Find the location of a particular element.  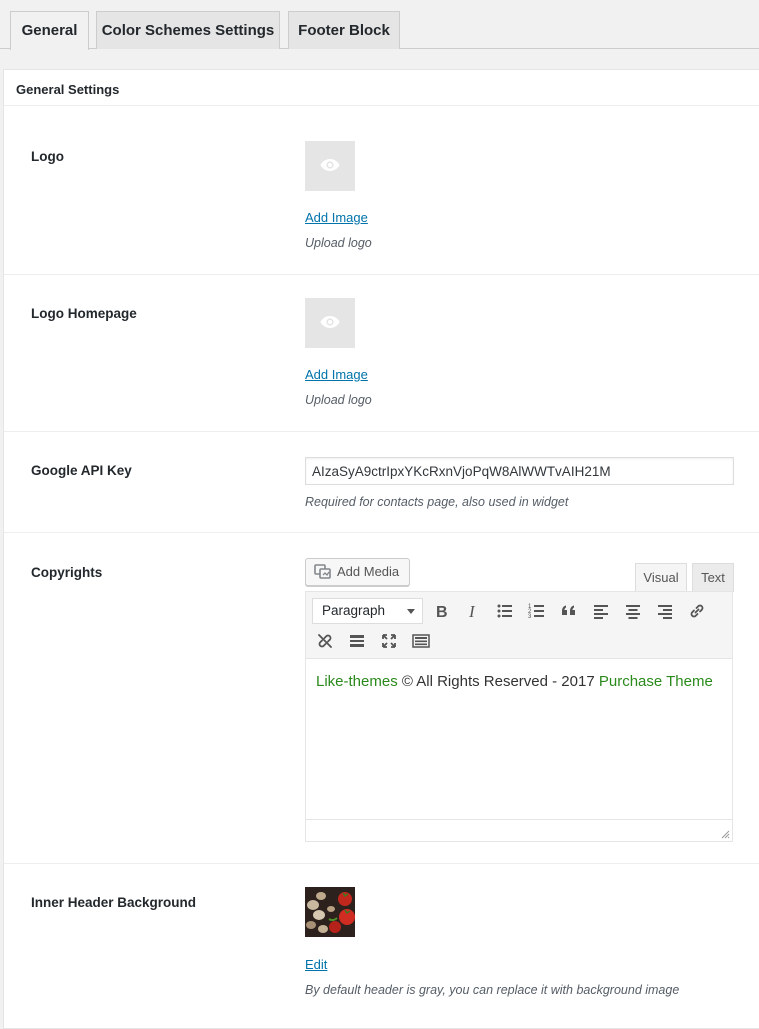

google-api-key-label: Google API Key is located at coordinates (81, 470).